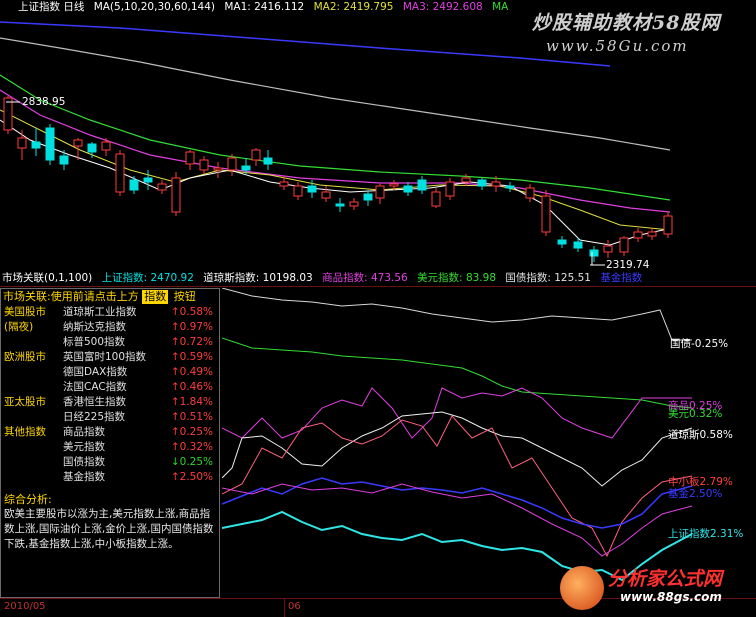  What do you see at coordinates (442, 7) in the screenshot?
I see `ma3-value: MA3: 2492.608` at bounding box center [442, 7].